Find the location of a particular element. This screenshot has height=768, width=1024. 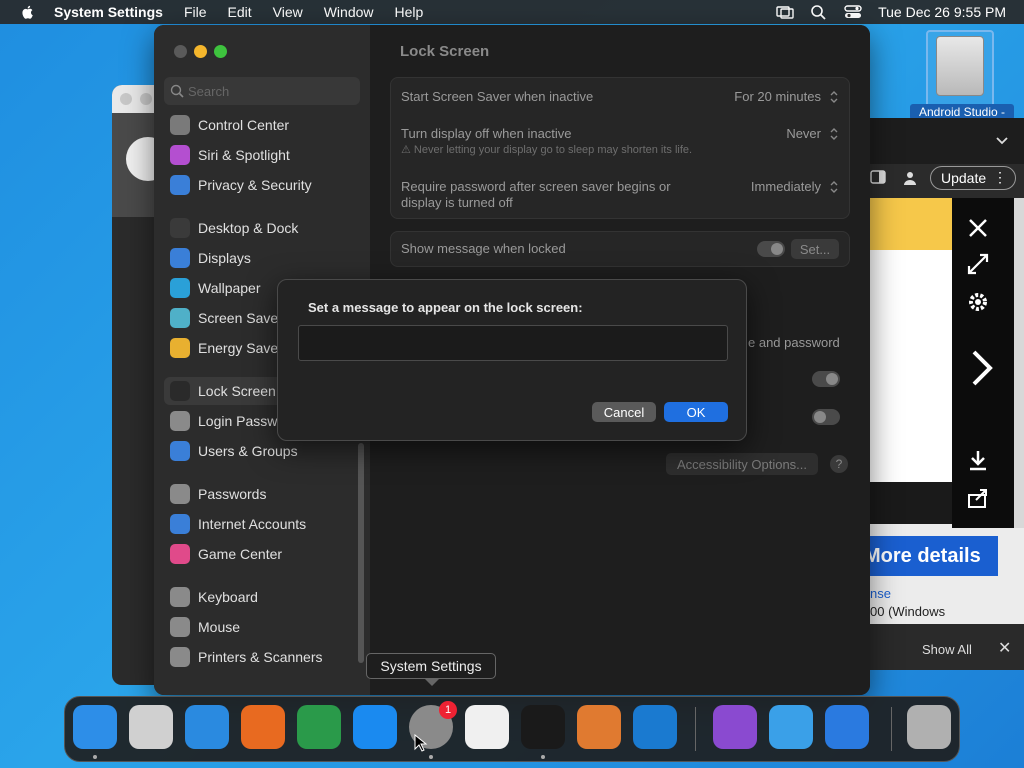

sidebar-item-privacy-security: Privacy & Security is located at coordinates (262, 185).